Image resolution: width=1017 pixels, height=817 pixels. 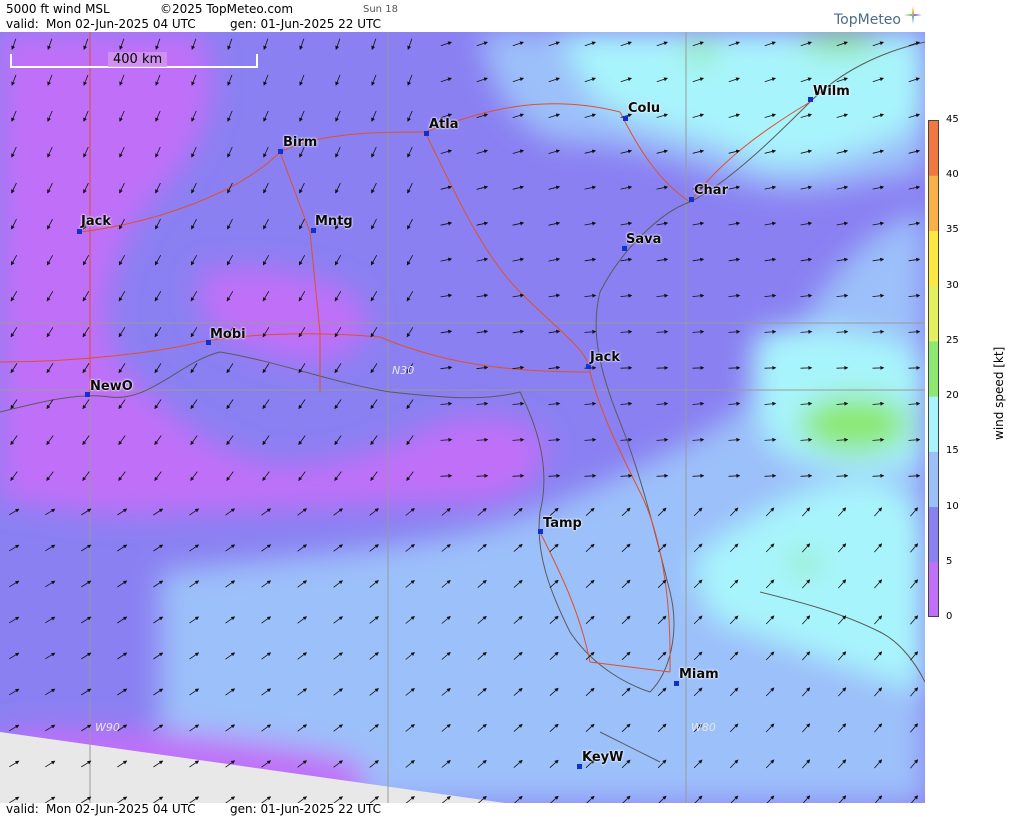 I want to click on city-label: Char, so click(x=711, y=190).